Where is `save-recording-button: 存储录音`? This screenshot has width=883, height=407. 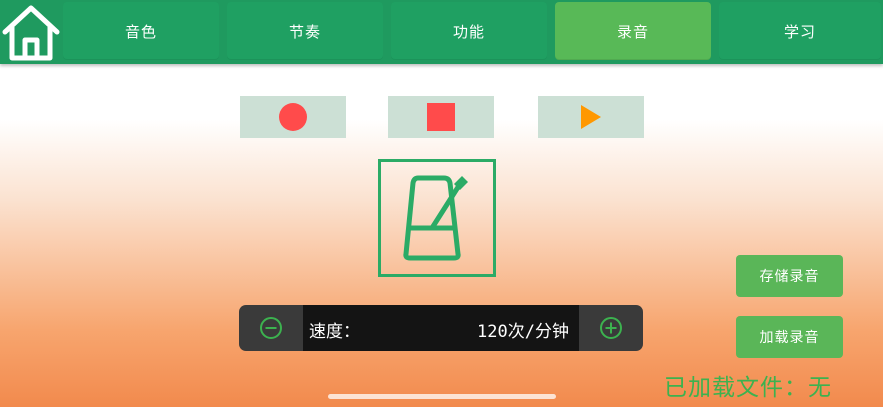
save-recording-button: 存储录音 is located at coordinates (789, 276).